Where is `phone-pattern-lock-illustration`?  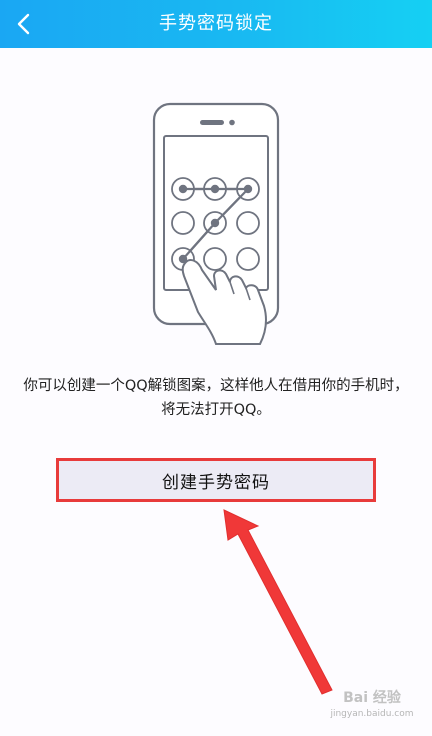 phone-pattern-lock-illustration is located at coordinates (216, 223).